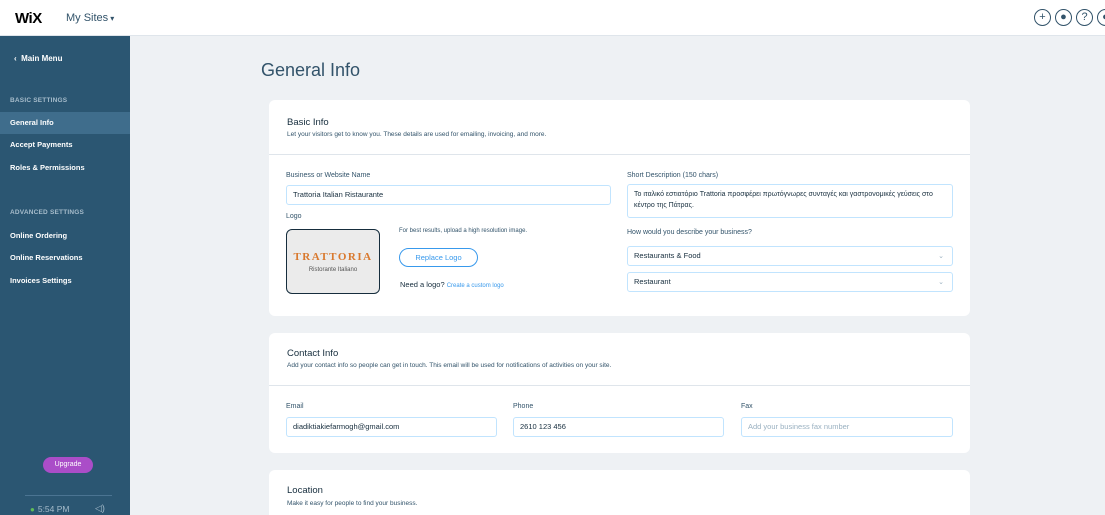 The image size is (1105, 515). I want to click on business-name-label: Business or Website Name, so click(328, 175).